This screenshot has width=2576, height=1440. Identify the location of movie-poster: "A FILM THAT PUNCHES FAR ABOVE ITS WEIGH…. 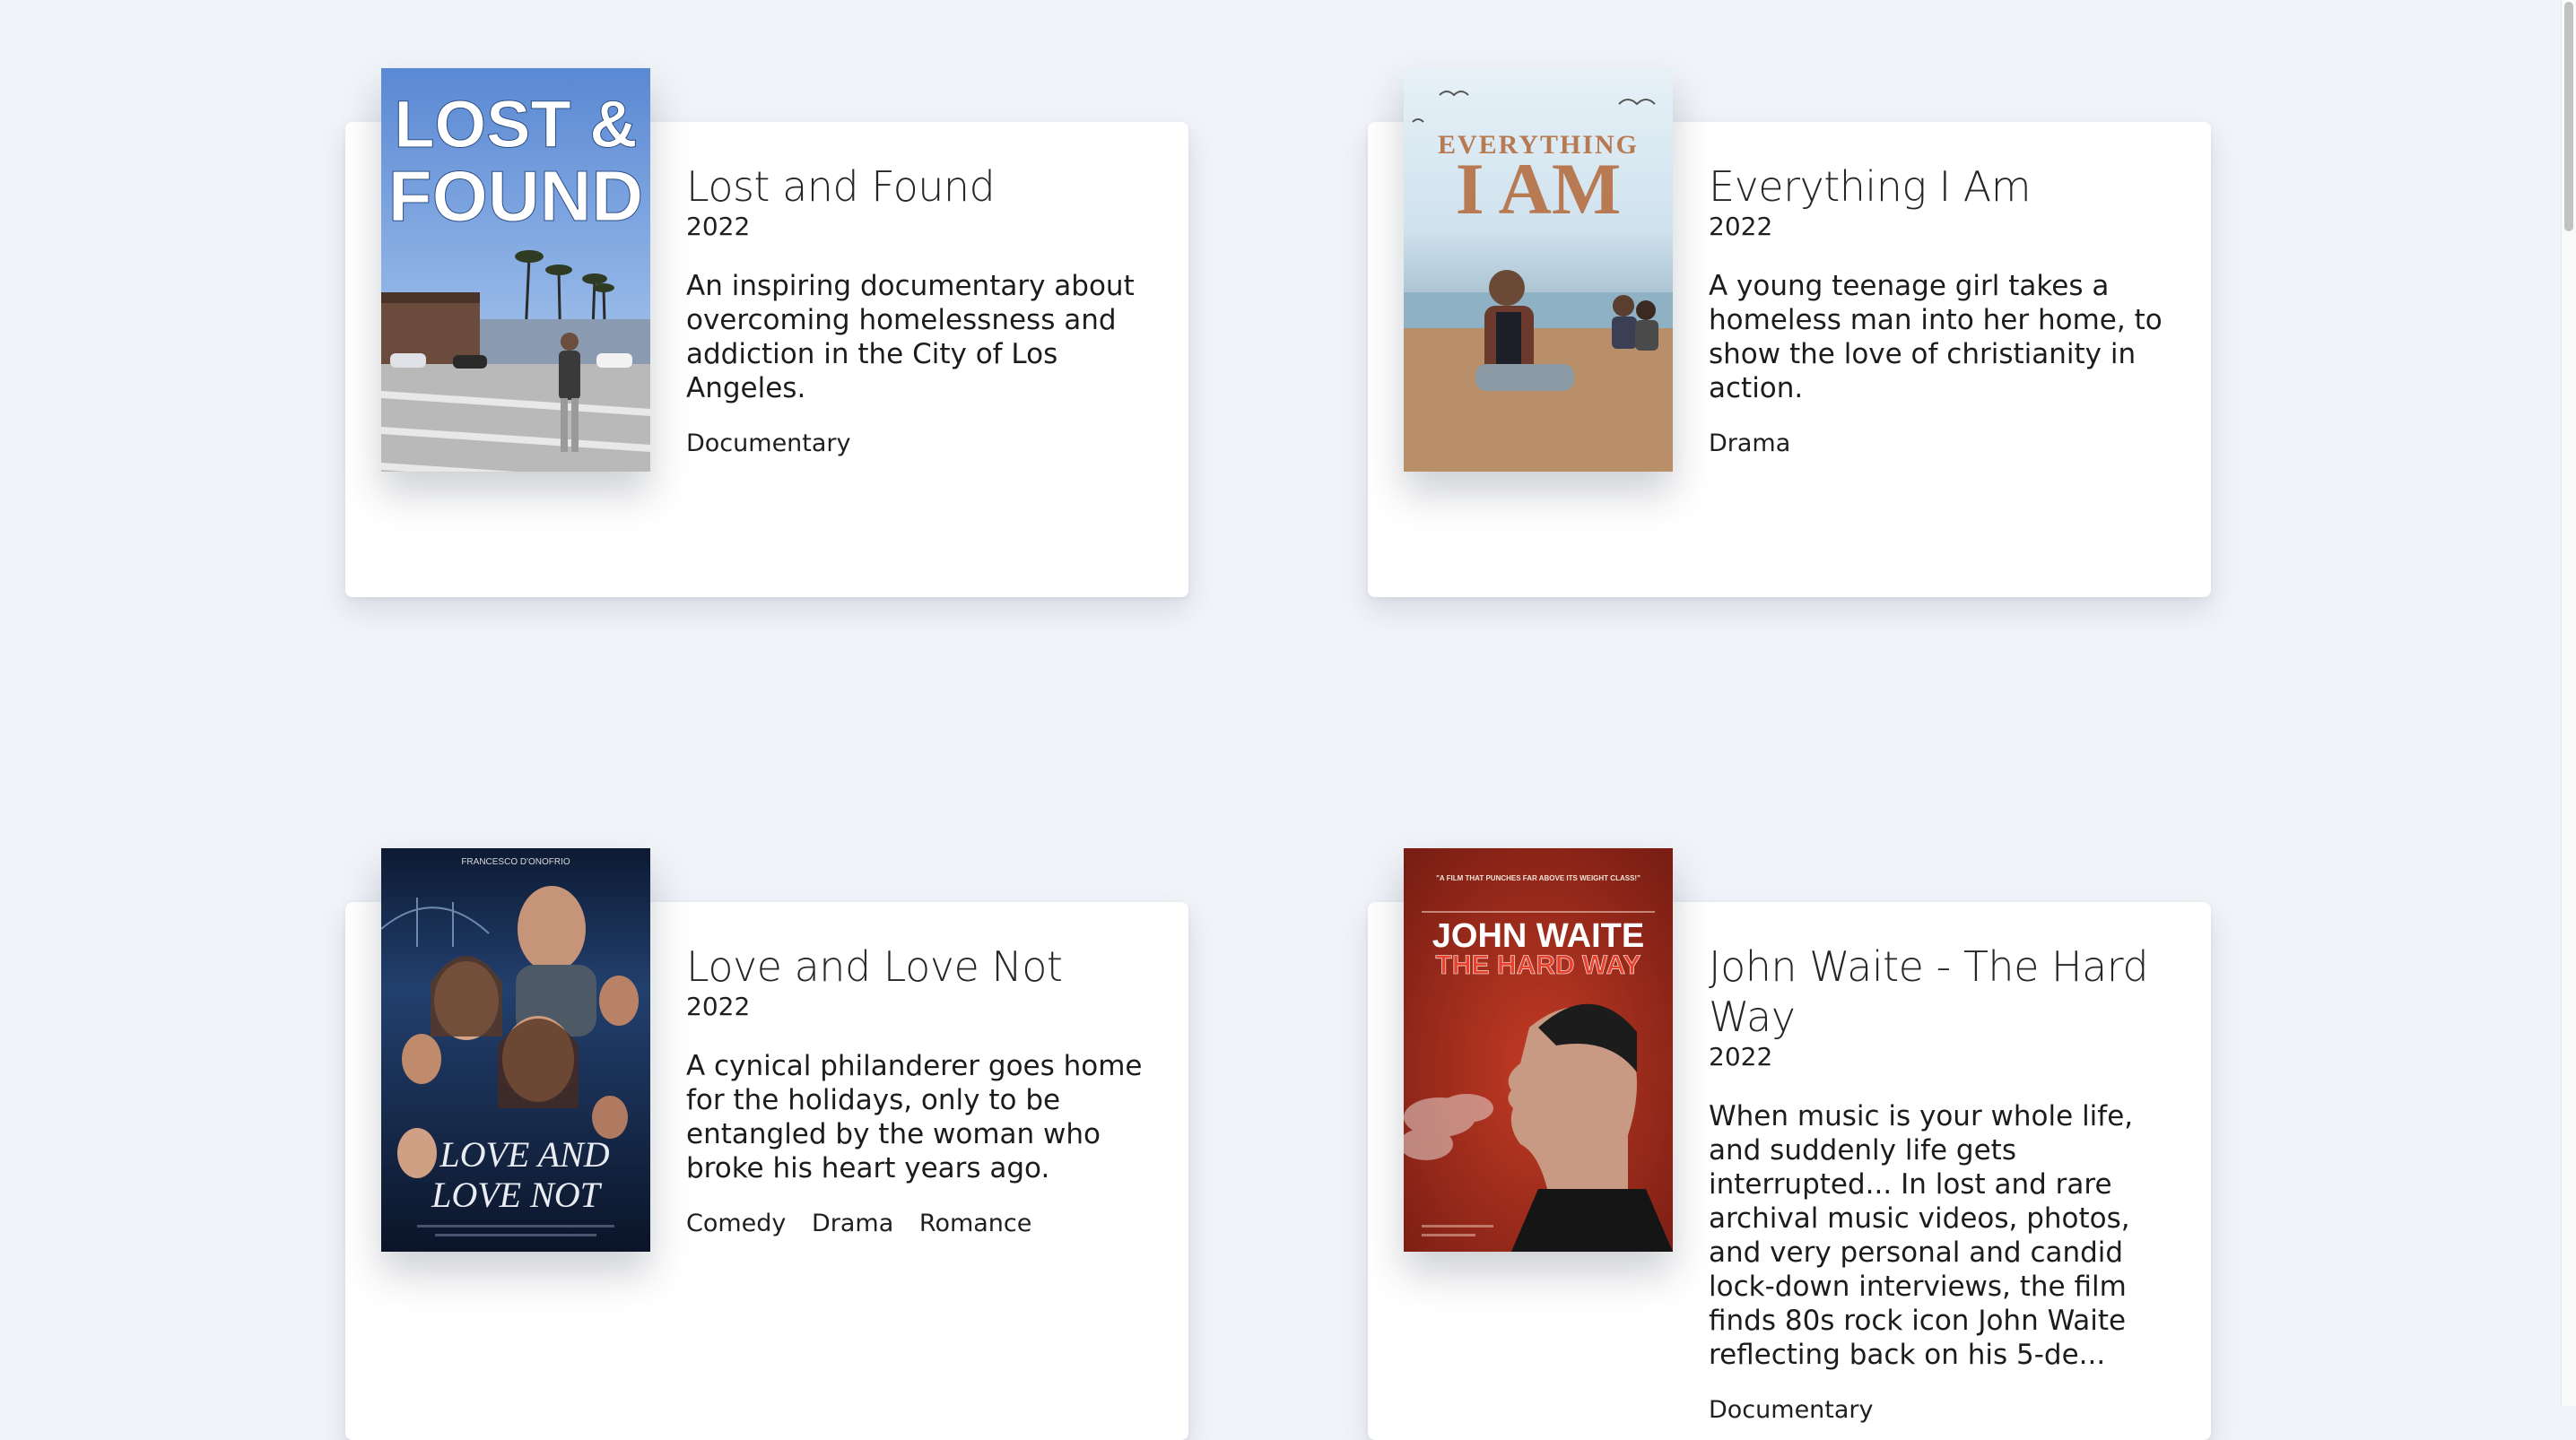
(1538, 1050).